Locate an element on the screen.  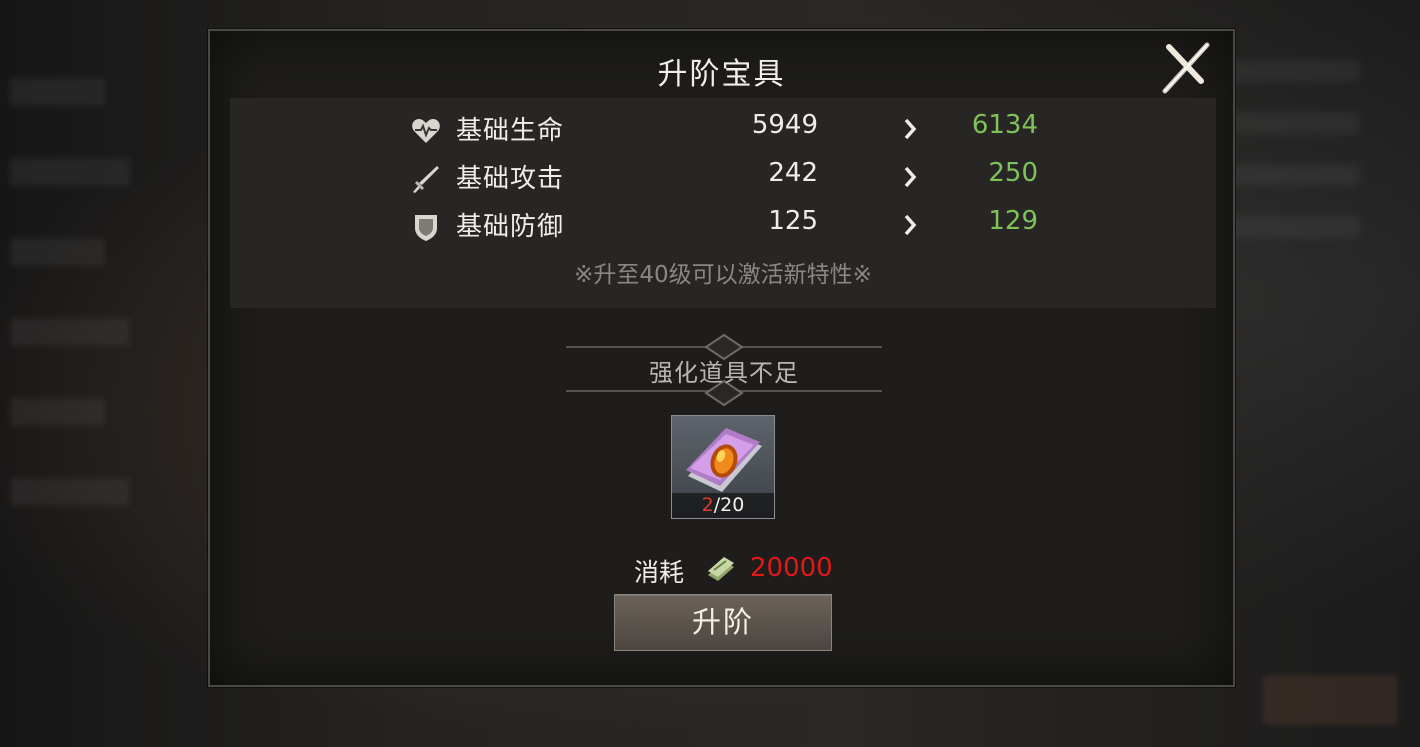
material-status-banner: 强化道具不足 is located at coordinates (724, 370).